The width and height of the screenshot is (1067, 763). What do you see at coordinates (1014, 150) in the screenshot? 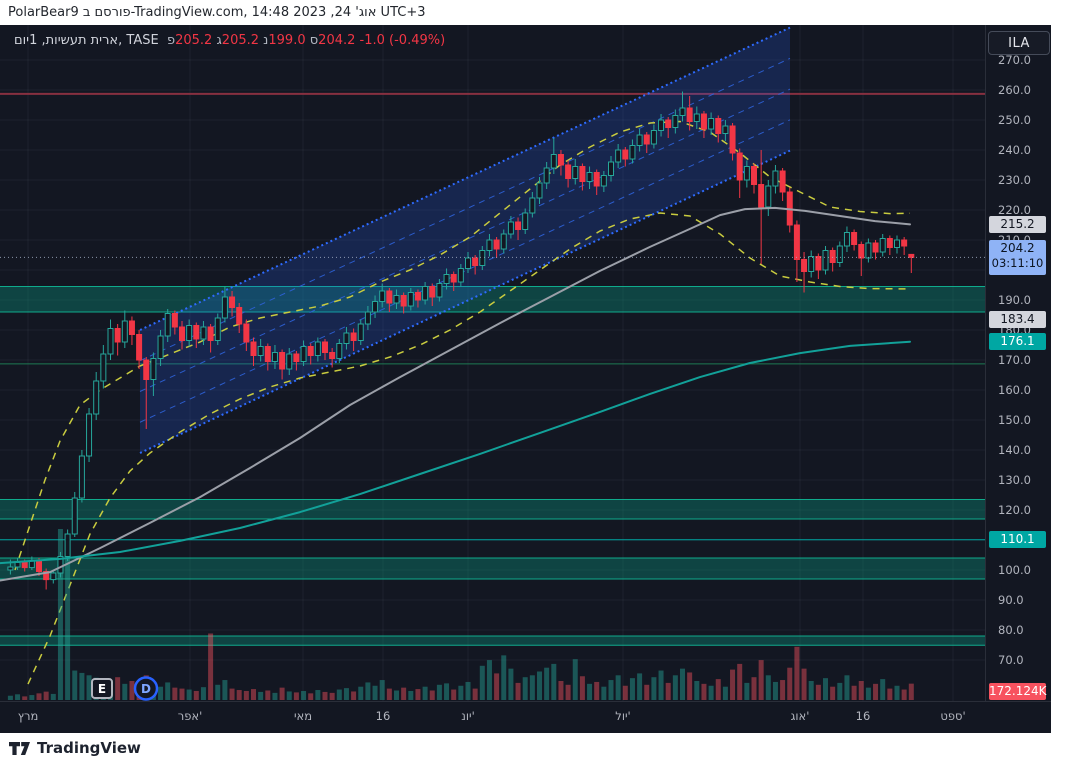
I see `y-axis-tick: 240.0` at bounding box center [1014, 150].